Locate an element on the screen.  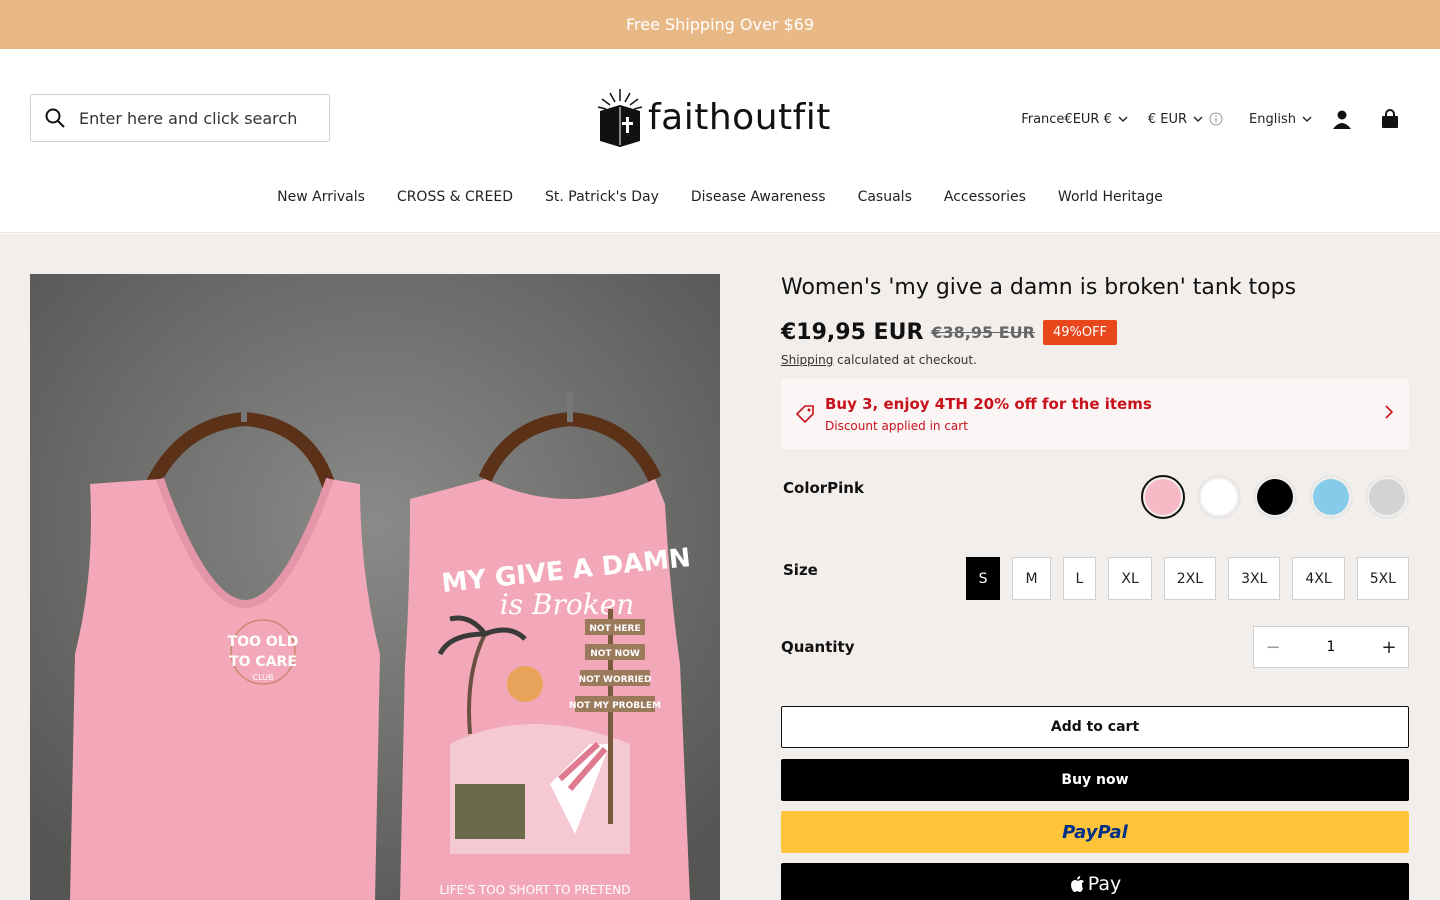
size-4xl: 4XL is located at coordinates (1318, 578).